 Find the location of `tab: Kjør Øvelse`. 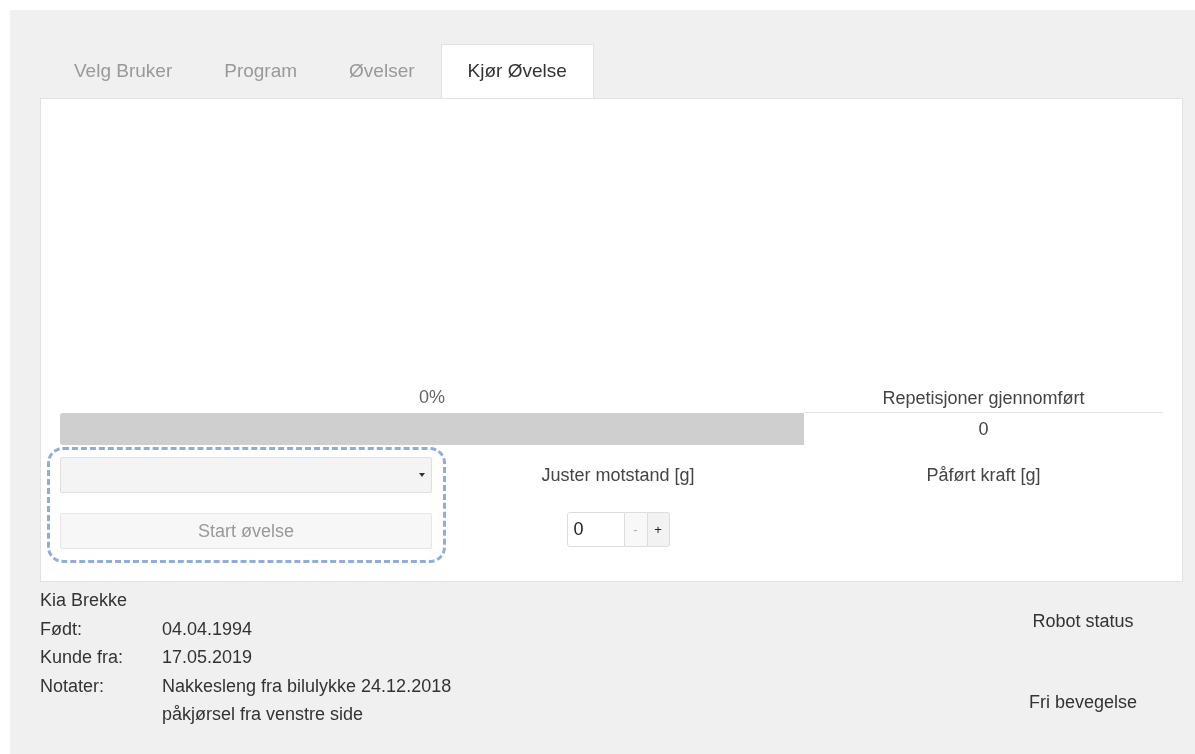

tab: Kjør Øvelse is located at coordinates (517, 71).